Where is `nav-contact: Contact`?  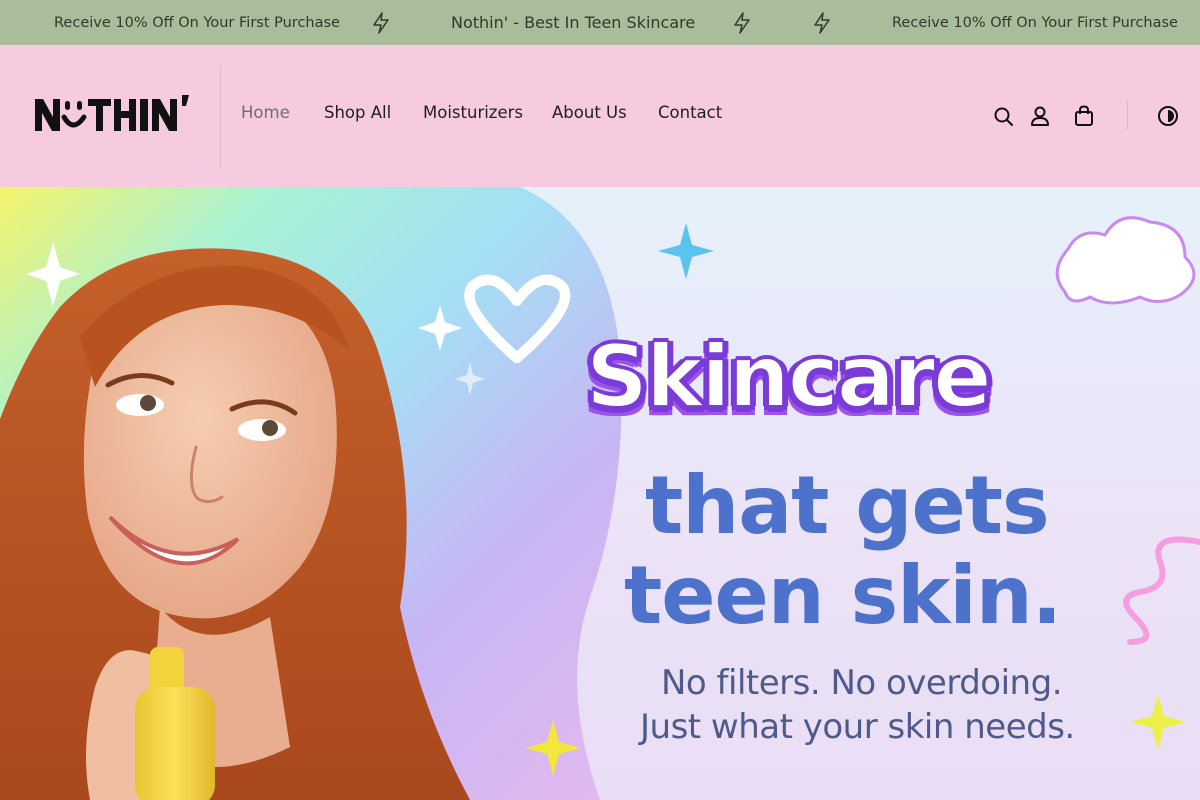
nav-contact: Contact is located at coordinates (690, 112).